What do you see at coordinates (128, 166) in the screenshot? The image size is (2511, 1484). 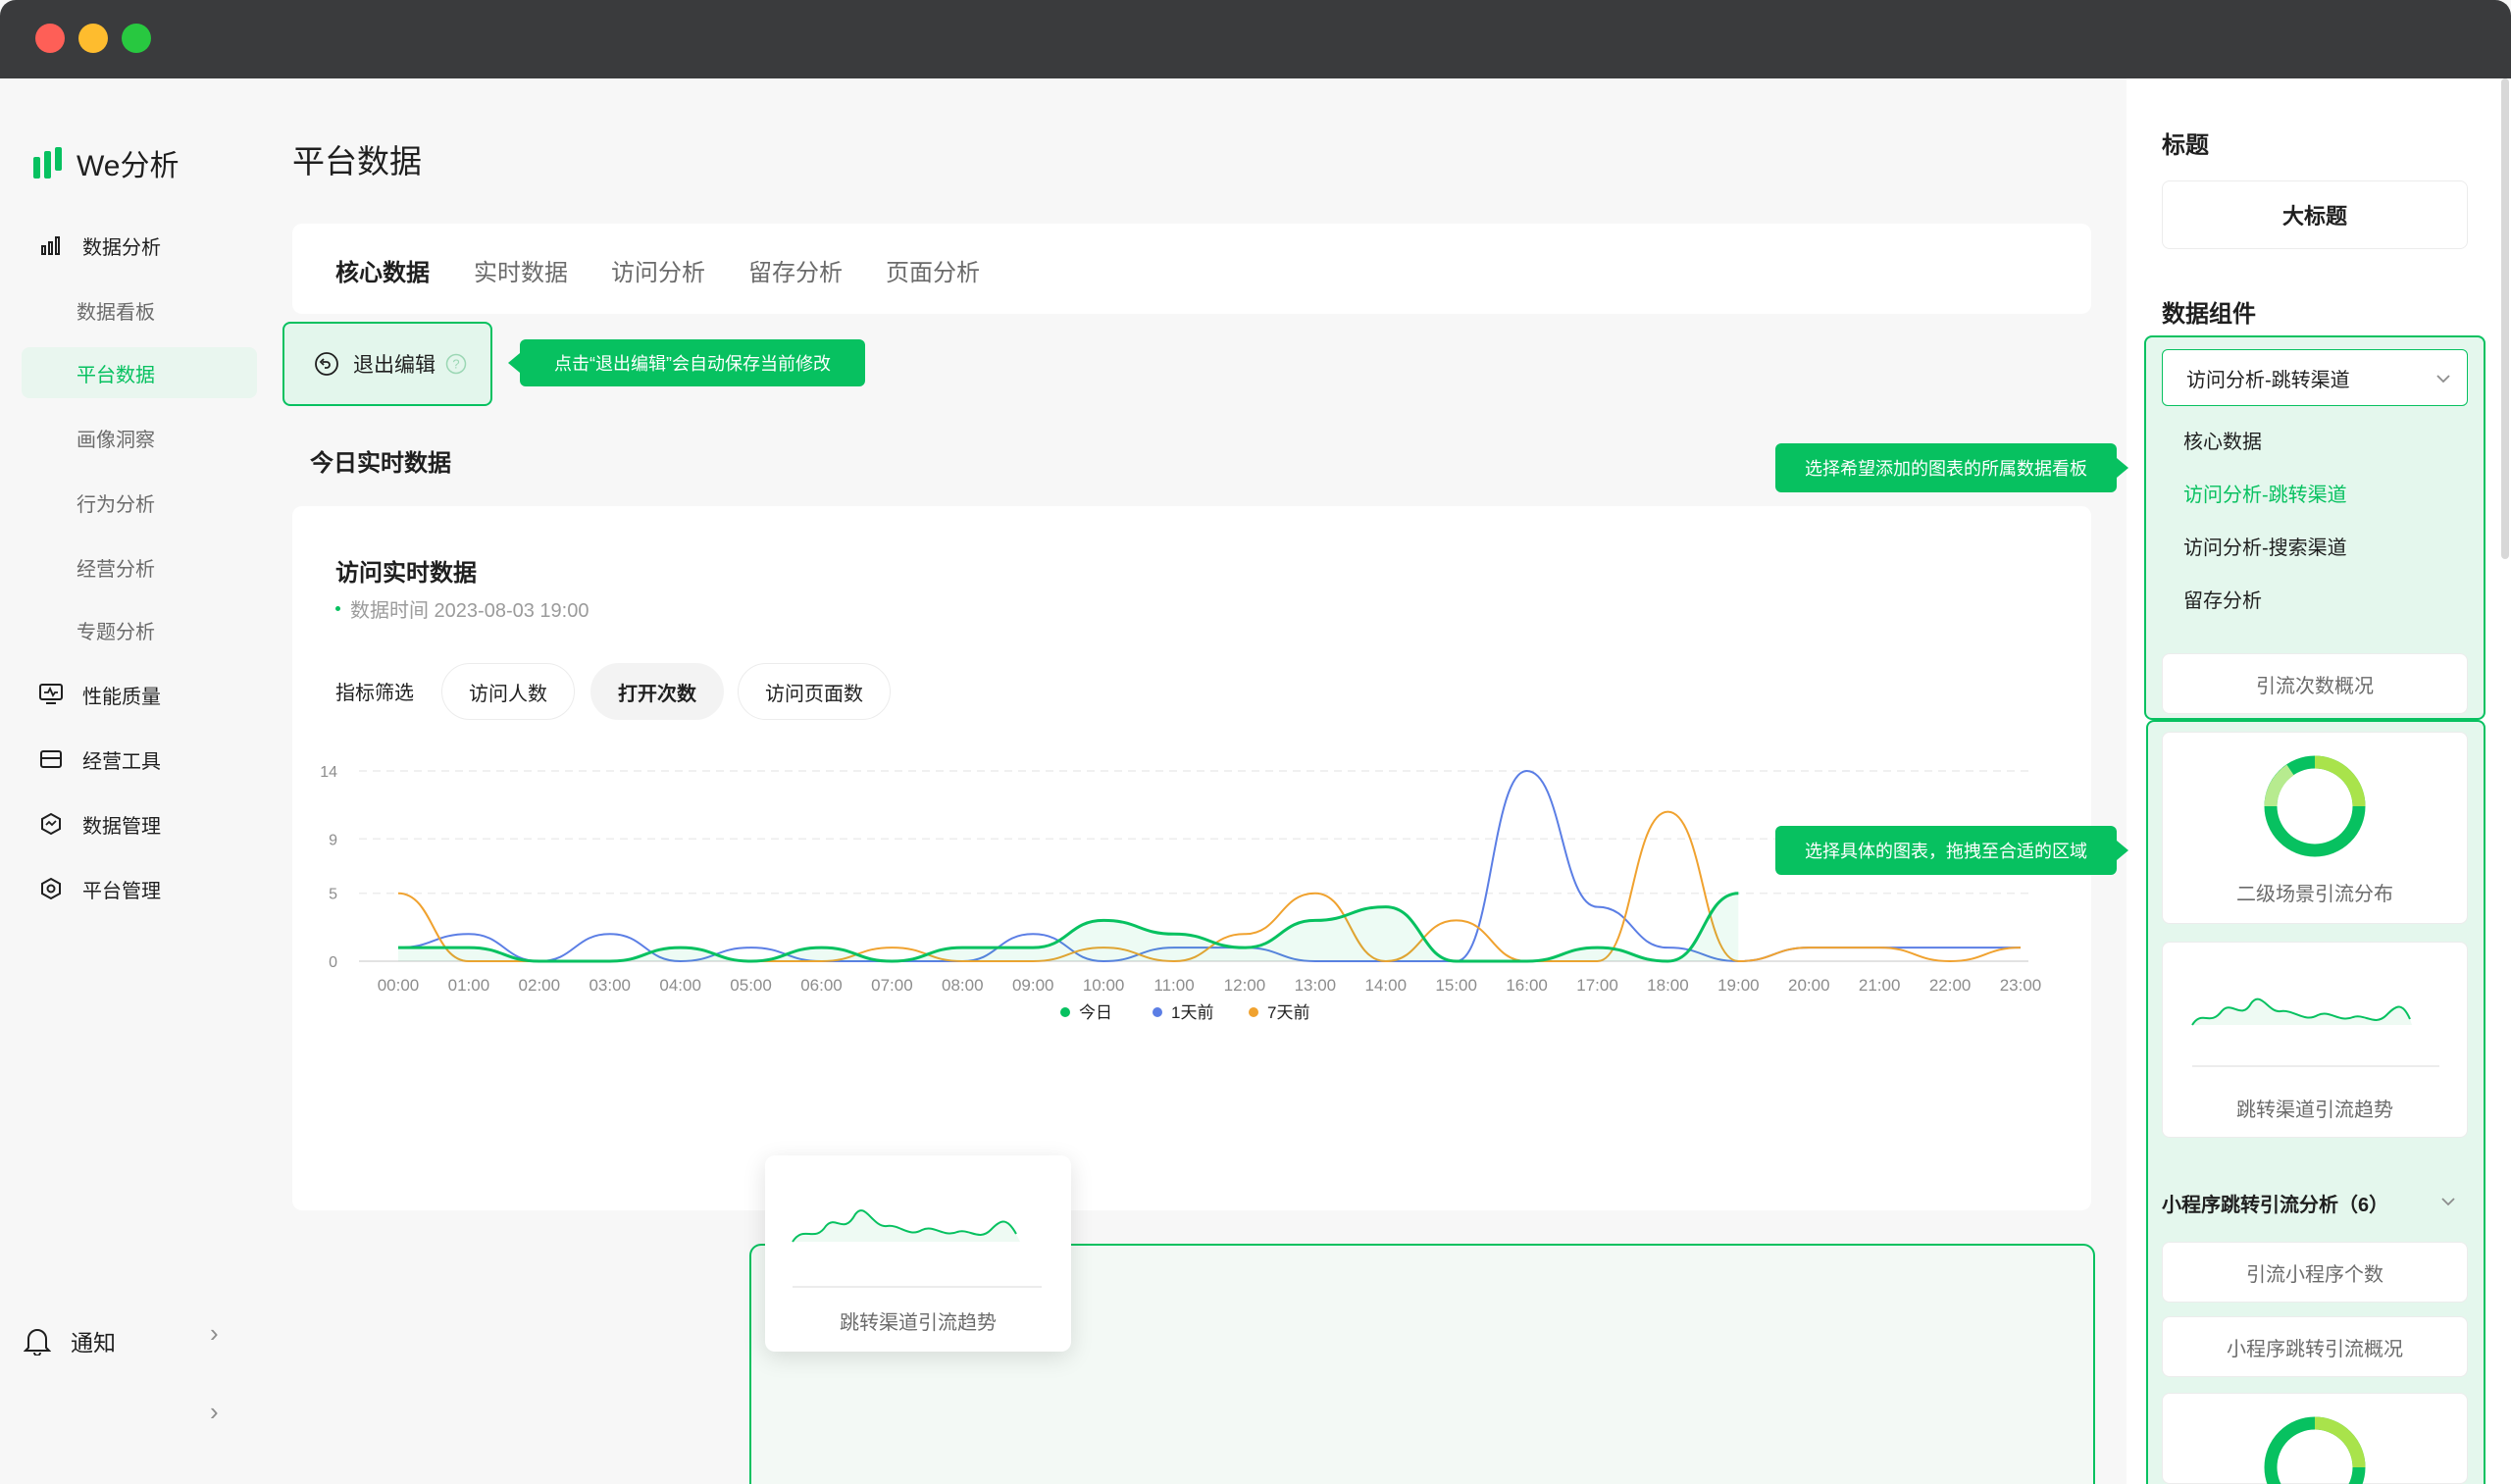 I see `brand-name: We分析` at bounding box center [128, 166].